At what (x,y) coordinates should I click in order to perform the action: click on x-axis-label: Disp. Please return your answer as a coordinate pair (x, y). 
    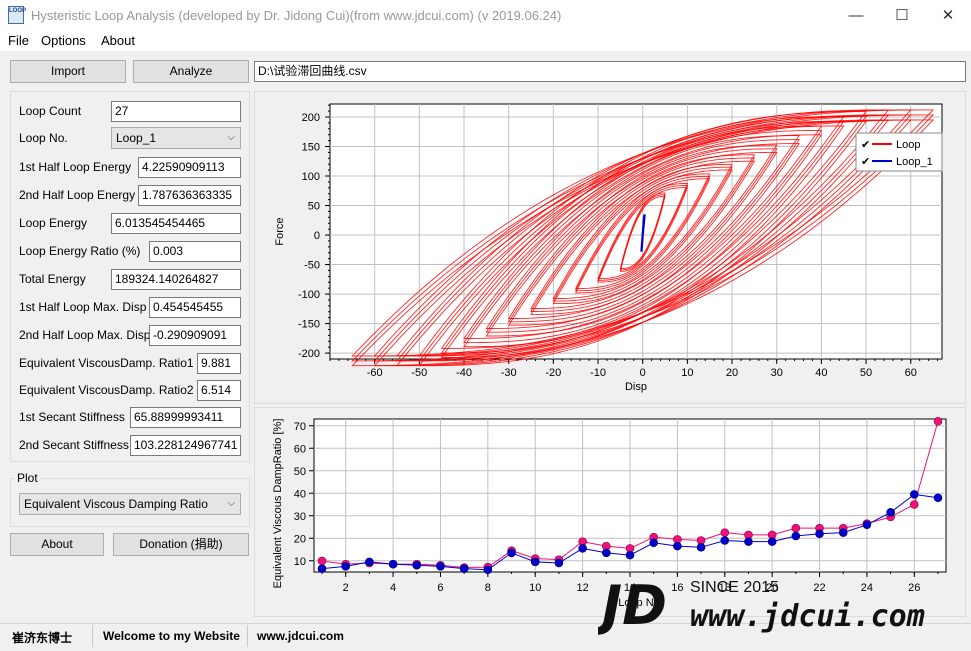
    Looking at the image, I should click on (636, 387).